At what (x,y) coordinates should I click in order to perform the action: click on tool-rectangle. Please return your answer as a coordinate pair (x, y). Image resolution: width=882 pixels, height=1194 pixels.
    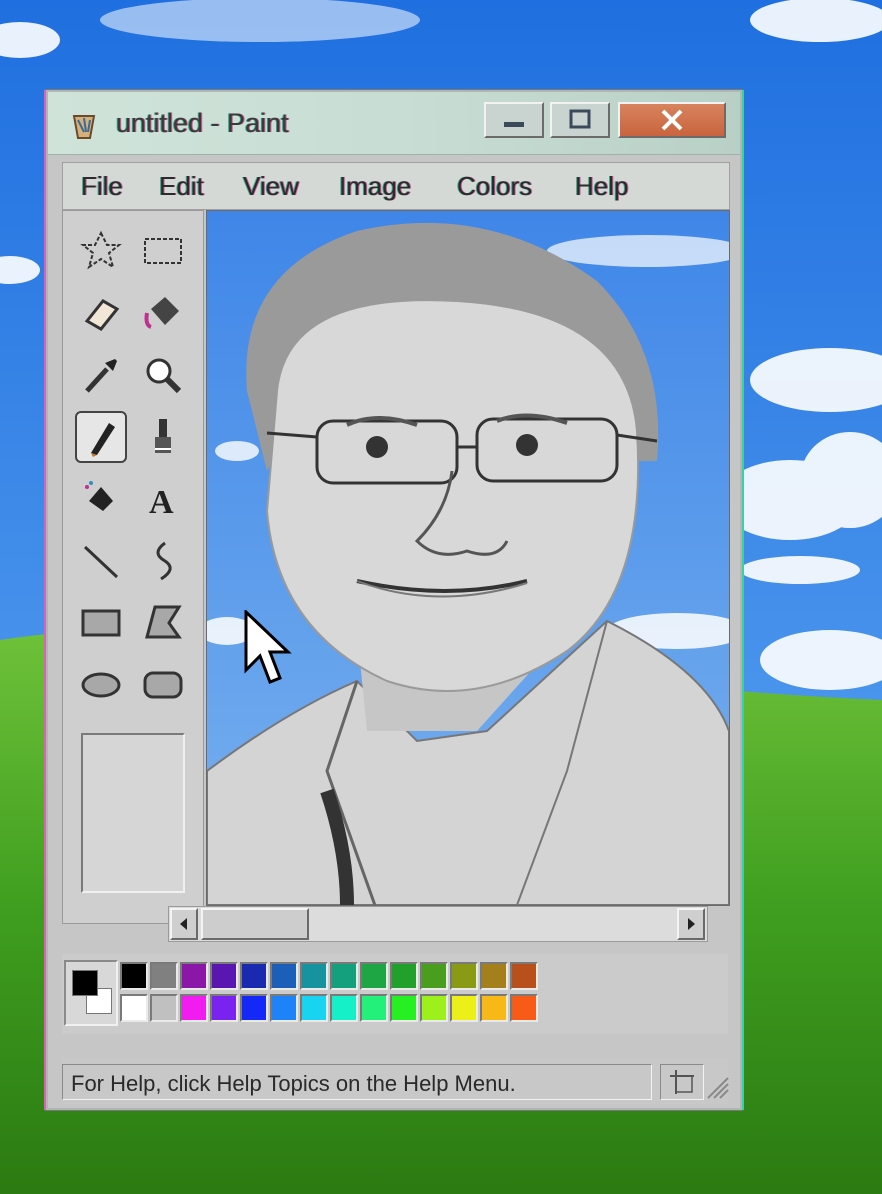
    Looking at the image, I should click on (101, 623).